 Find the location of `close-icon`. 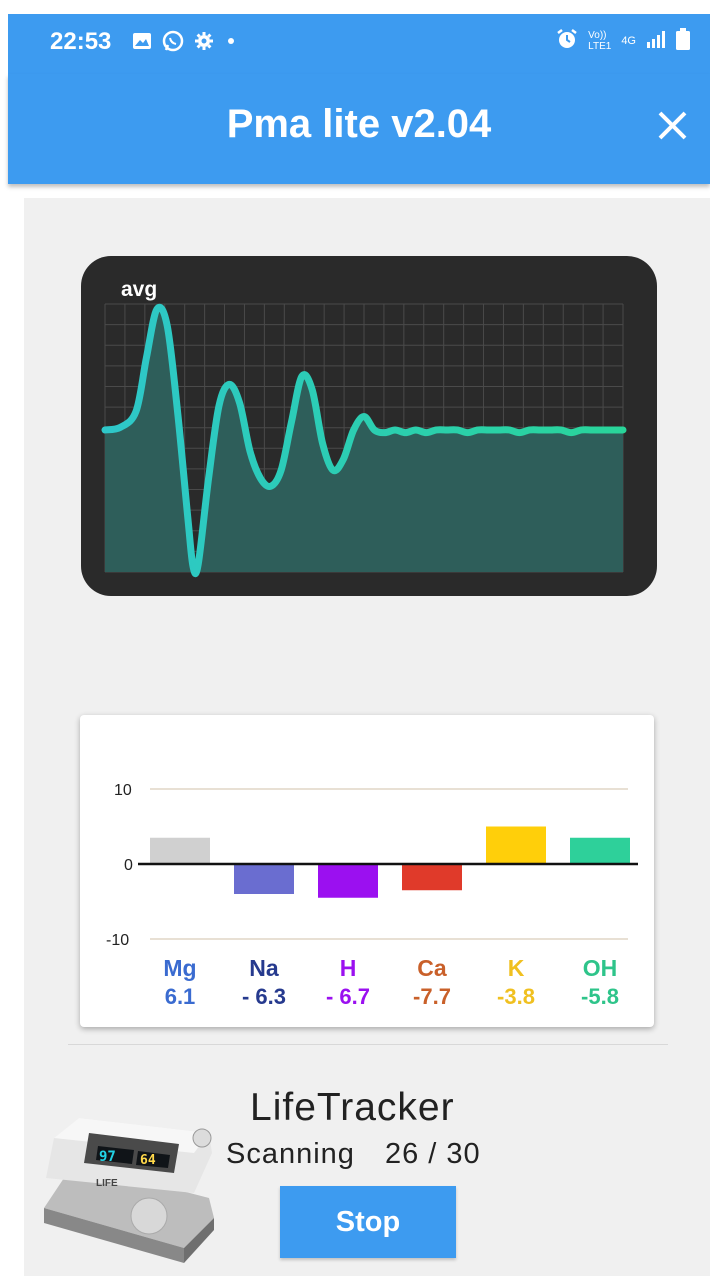

close-icon is located at coordinates (672, 125).